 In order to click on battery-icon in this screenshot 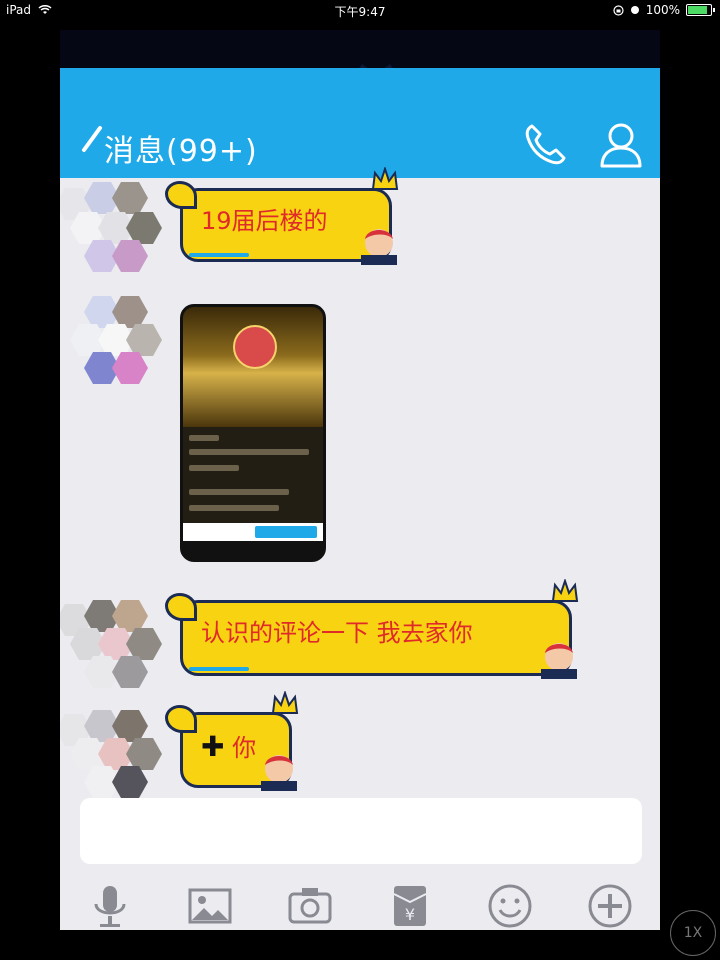, I will do `click(700, 10)`.